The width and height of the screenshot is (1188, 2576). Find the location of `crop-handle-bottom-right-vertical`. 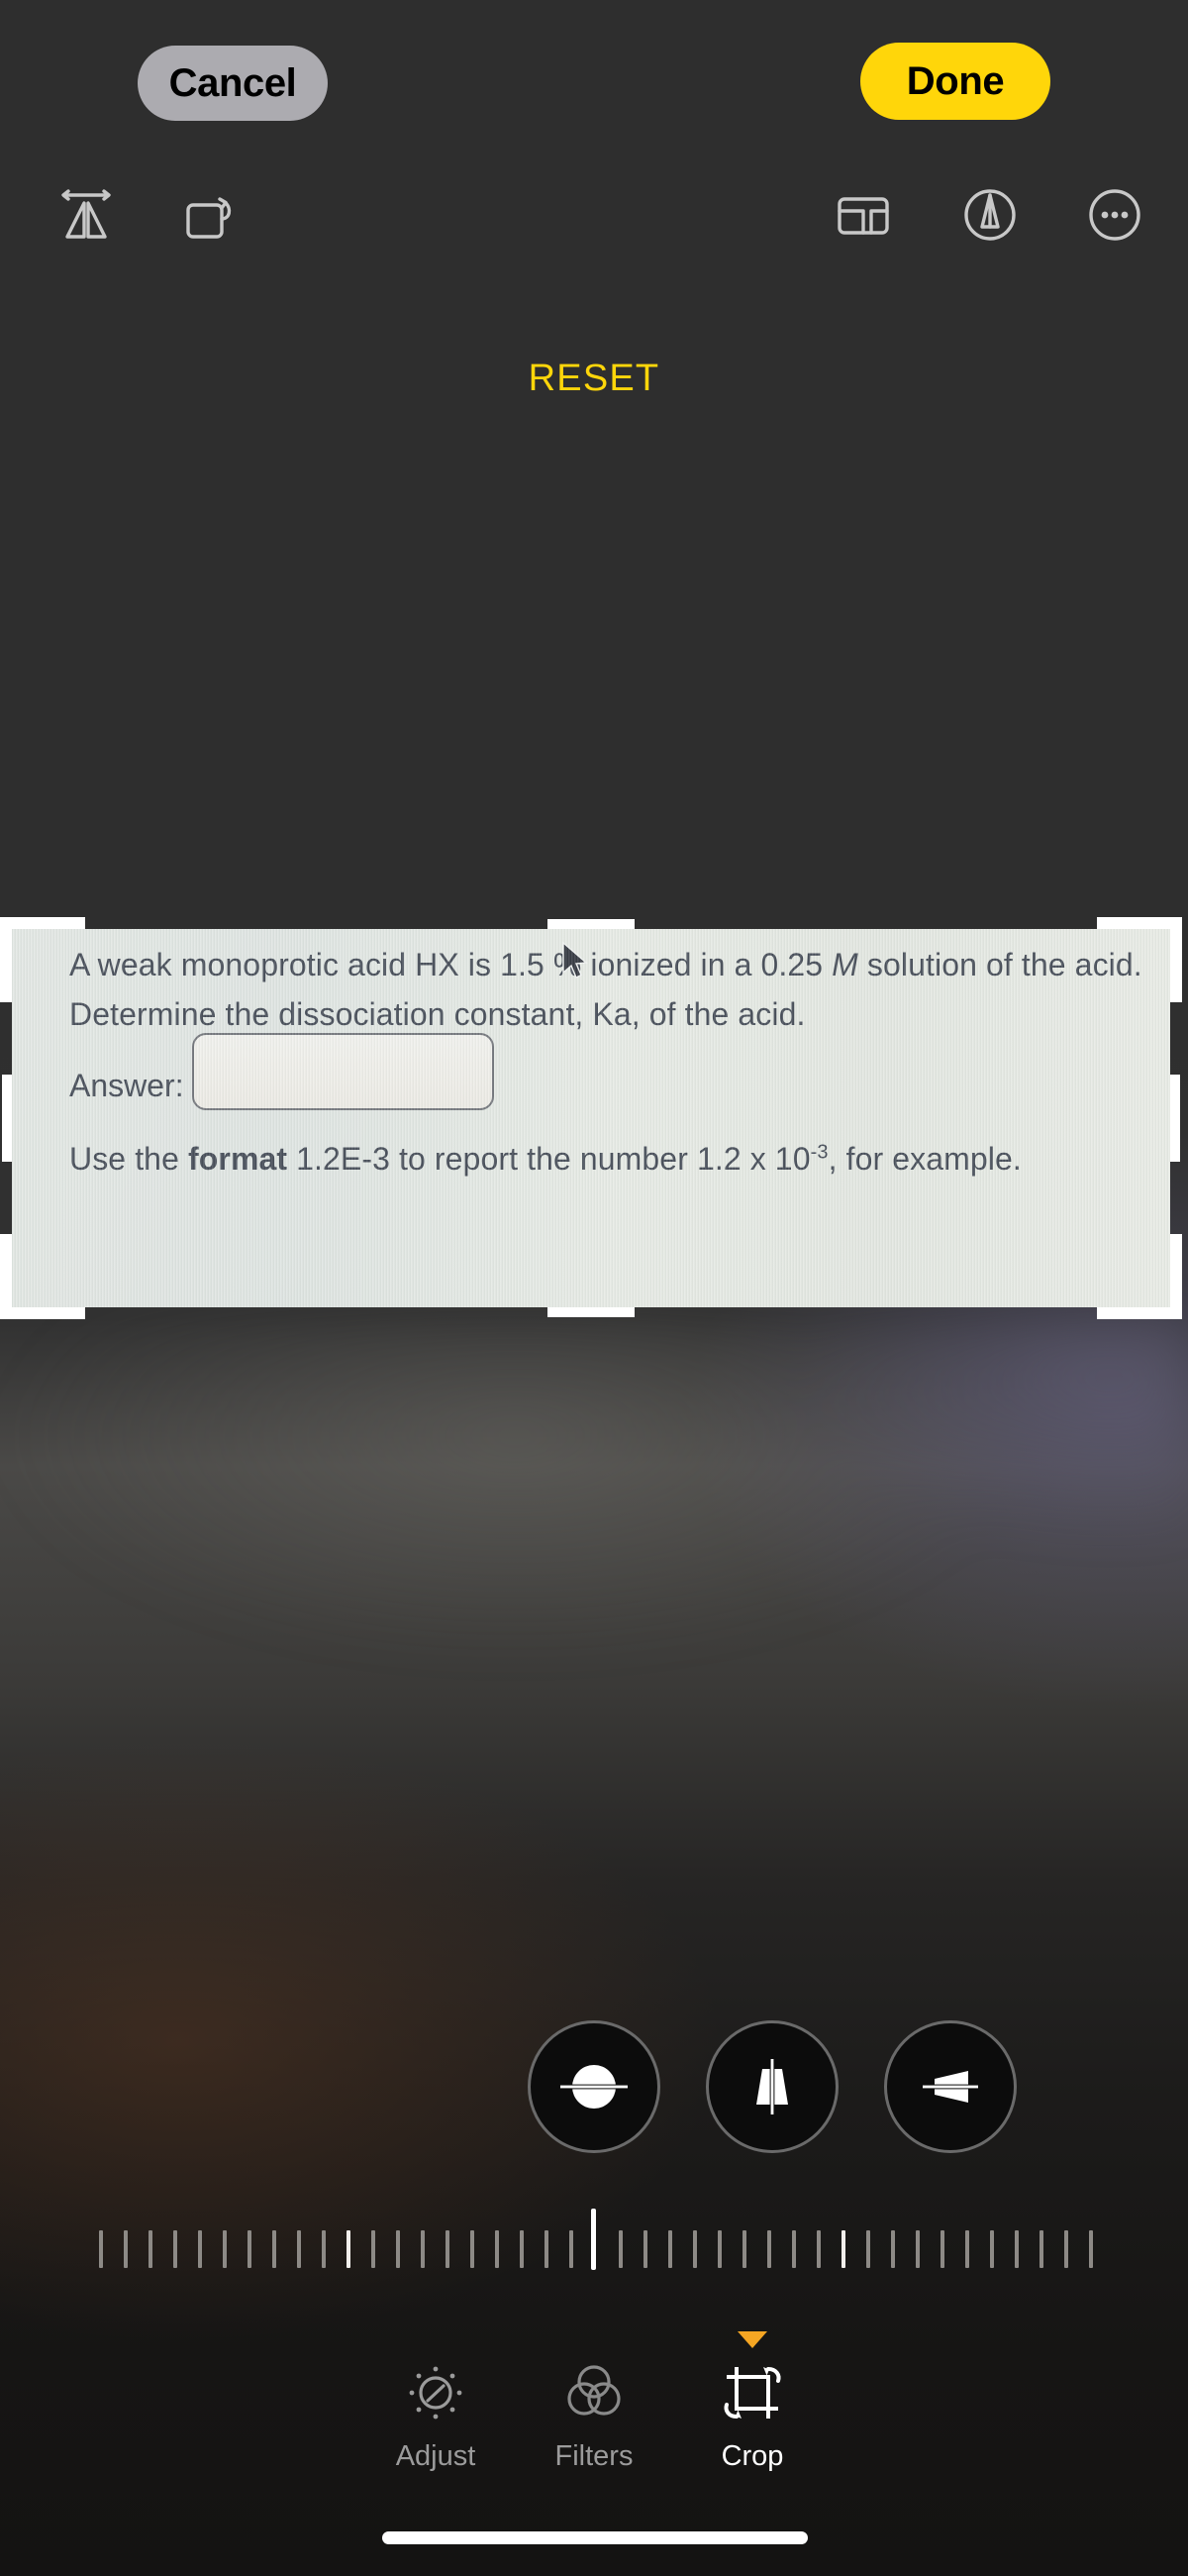

crop-handle-bottom-right-vertical is located at coordinates (1176, 1276).